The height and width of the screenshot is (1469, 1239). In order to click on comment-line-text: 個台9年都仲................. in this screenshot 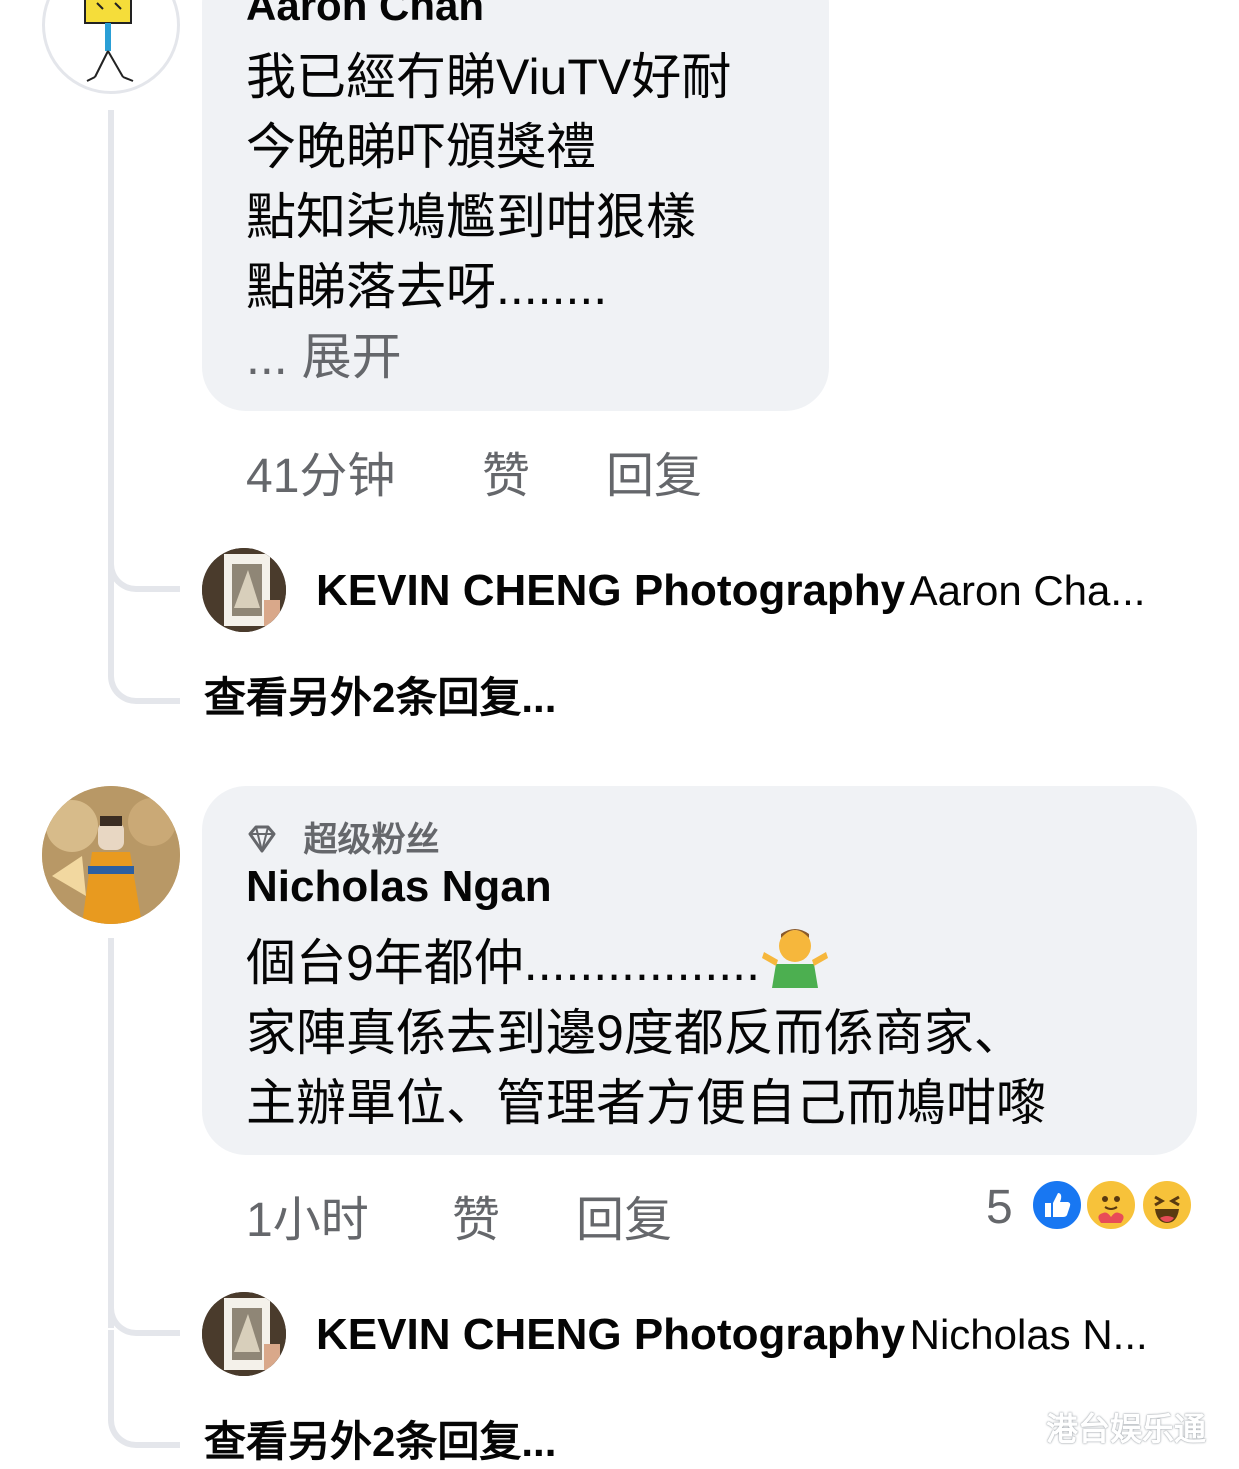, I will do `click(503, 963)`.